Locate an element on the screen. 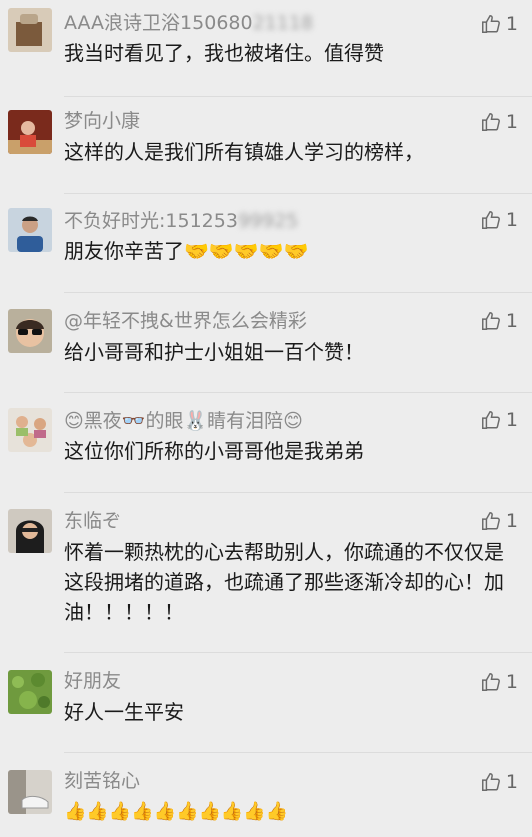 Image resolution: width=532 pixels, height=837 pixels. comment-text: 这样的人是我们所有镇雄人学习的榜样， is located at coordinates (244, 152).